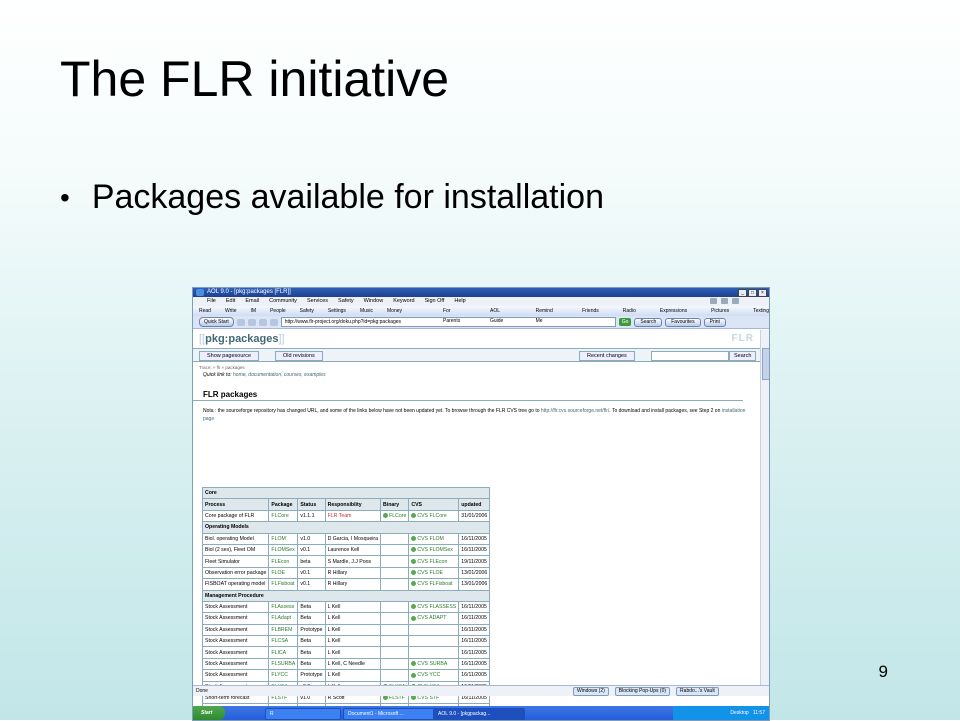  What do you see at coordinates (311, 504) in the screenshot?
I see `column-header: Status` at bounding box center [311, 504].